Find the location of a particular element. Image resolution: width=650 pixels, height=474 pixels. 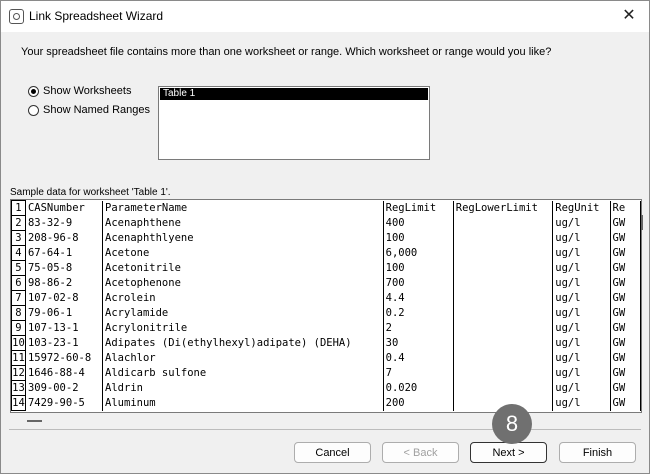

table-row: 11 15972-60-8 Alachlor 0.4 ug/l GW is located at coordinates (326, 358).